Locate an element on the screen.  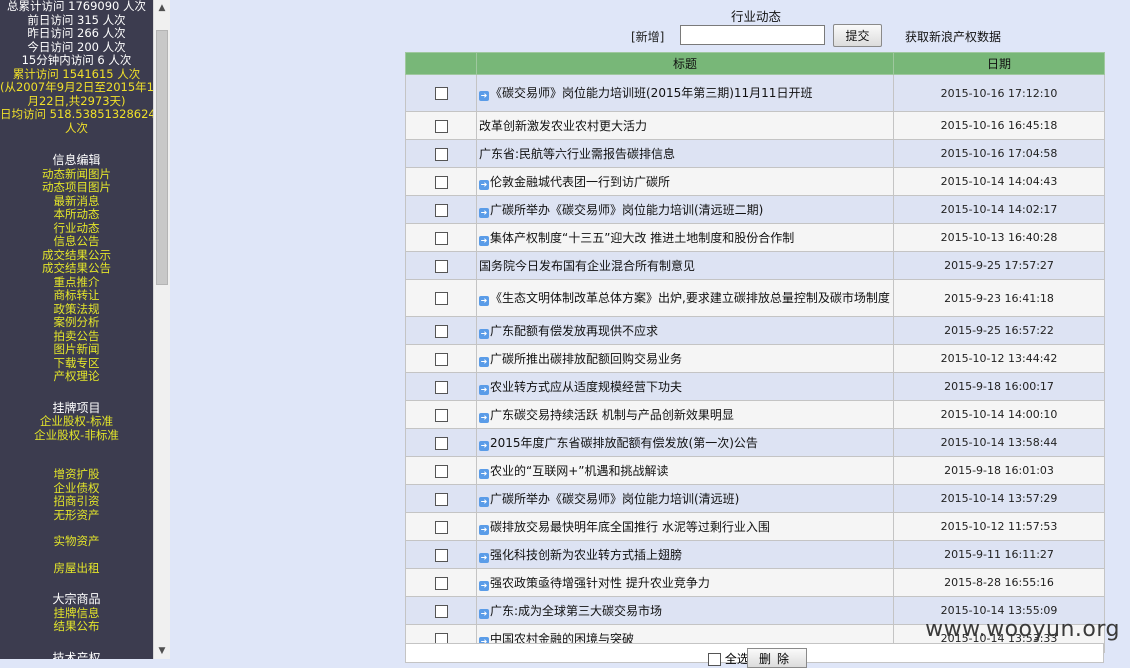
delete-button: 删除 is located at coordinates (777, 658).